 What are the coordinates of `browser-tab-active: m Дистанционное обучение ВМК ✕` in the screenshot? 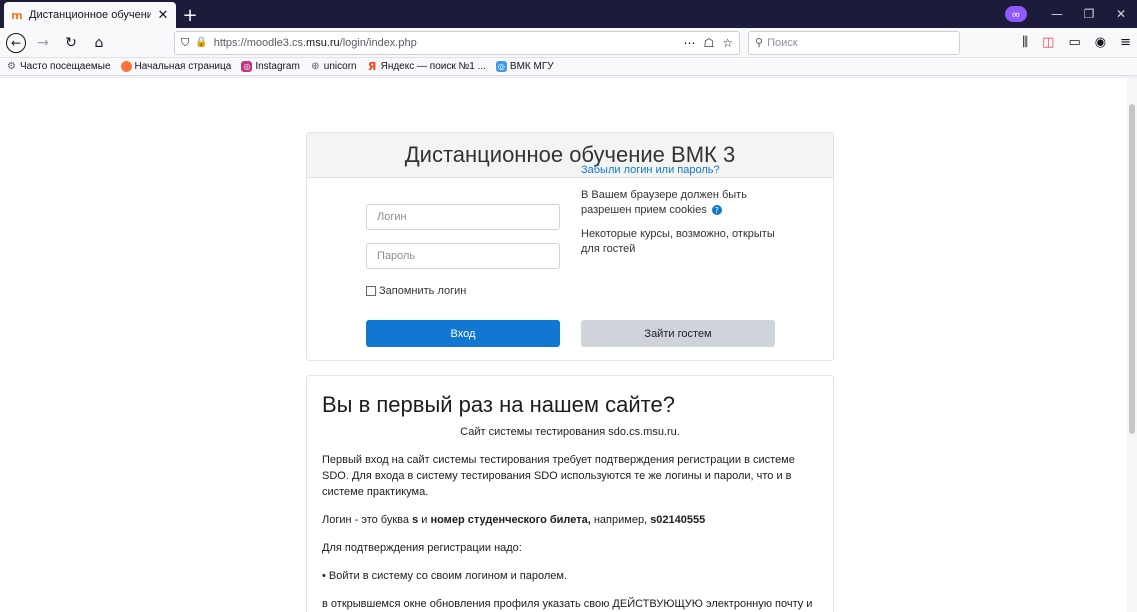 It's located at (90, 15).